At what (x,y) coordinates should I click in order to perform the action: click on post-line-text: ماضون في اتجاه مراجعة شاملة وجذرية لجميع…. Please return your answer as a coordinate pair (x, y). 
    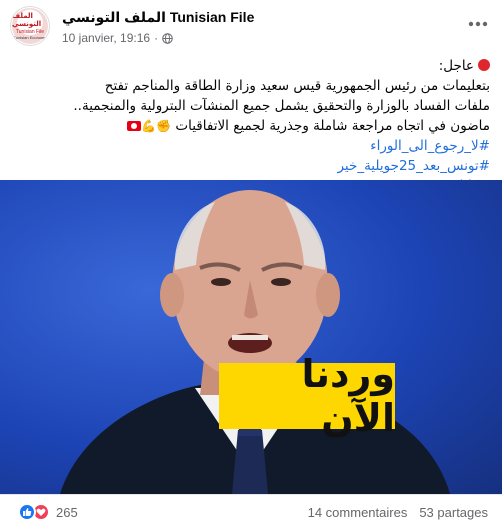
    Looking at the image, I should click on (332, 126).